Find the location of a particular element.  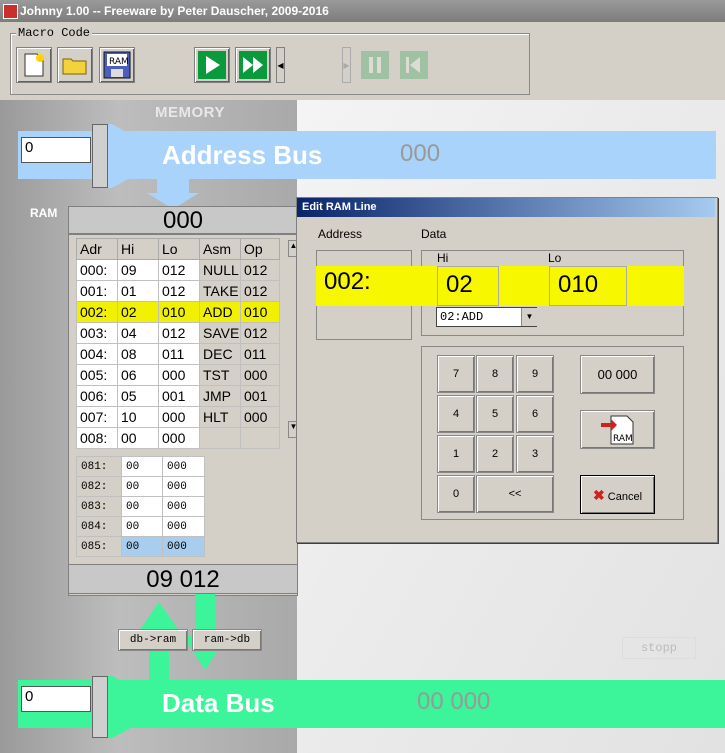

cell-hi: 10 is located at coordinates (138, 417).